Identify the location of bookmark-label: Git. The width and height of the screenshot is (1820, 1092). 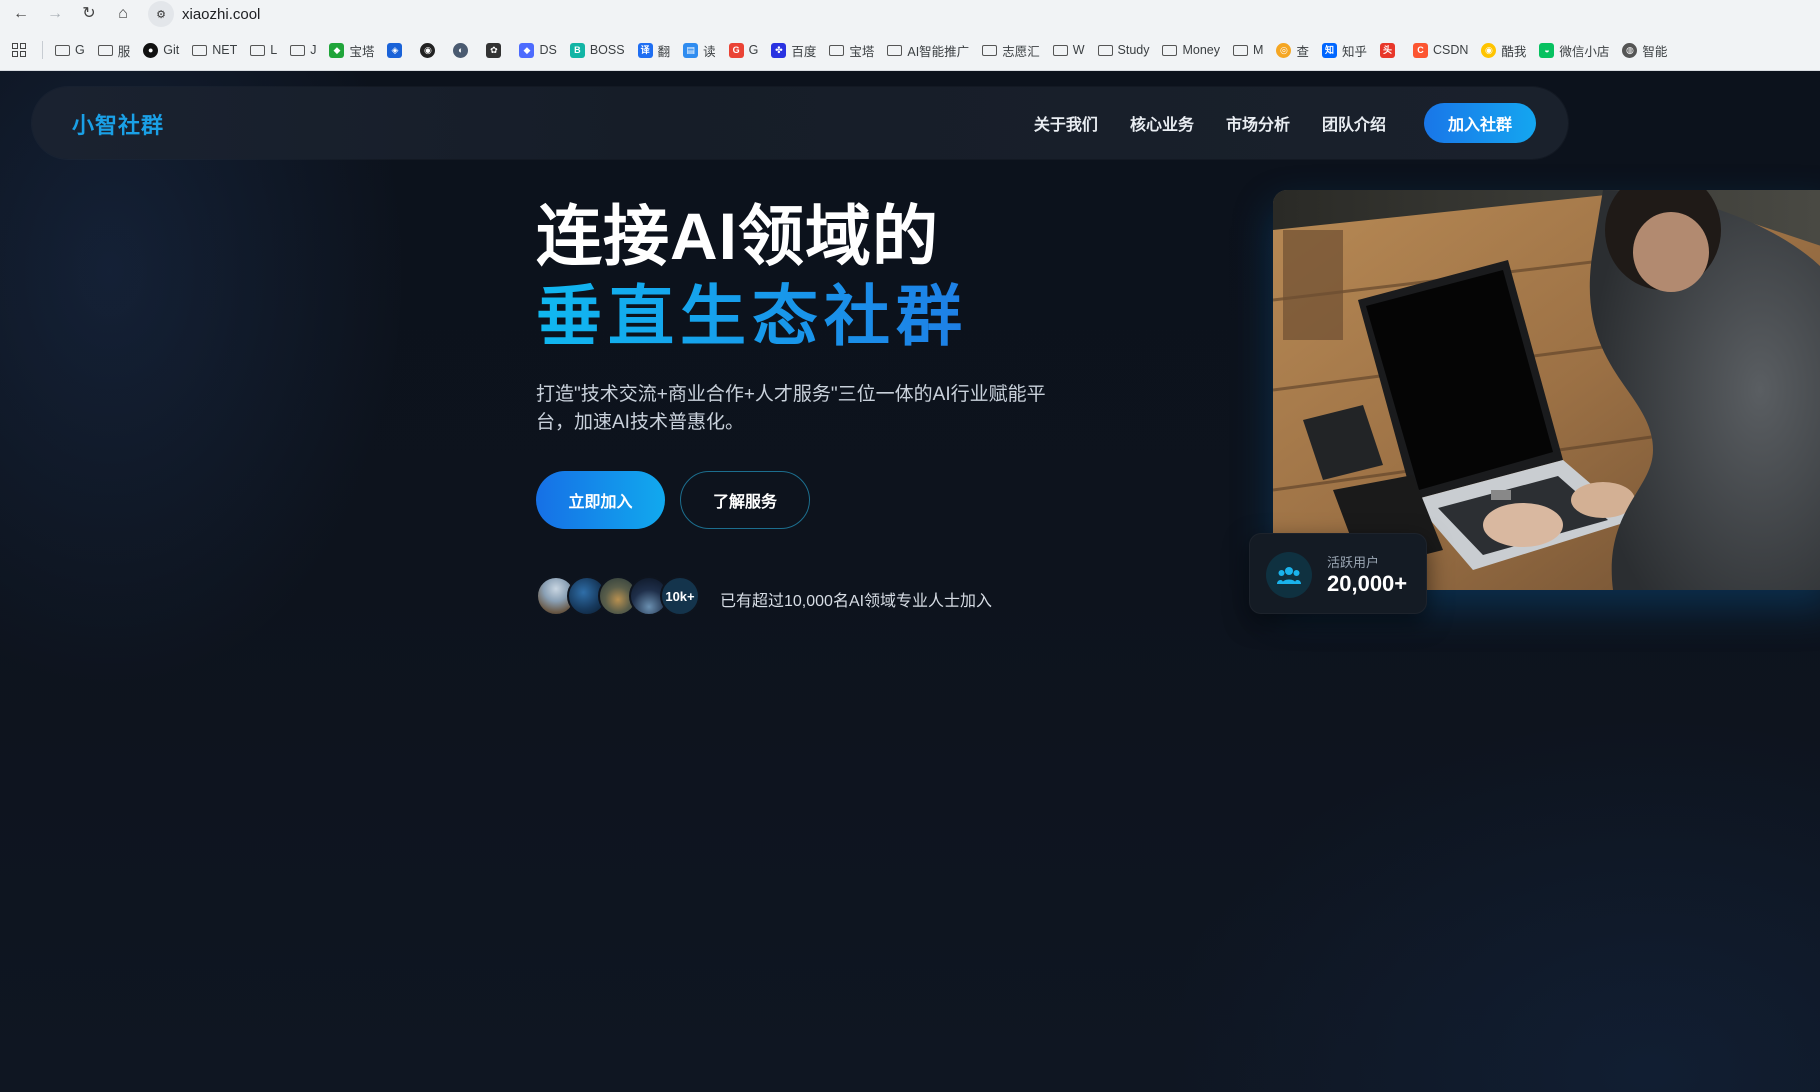
(171, 50).